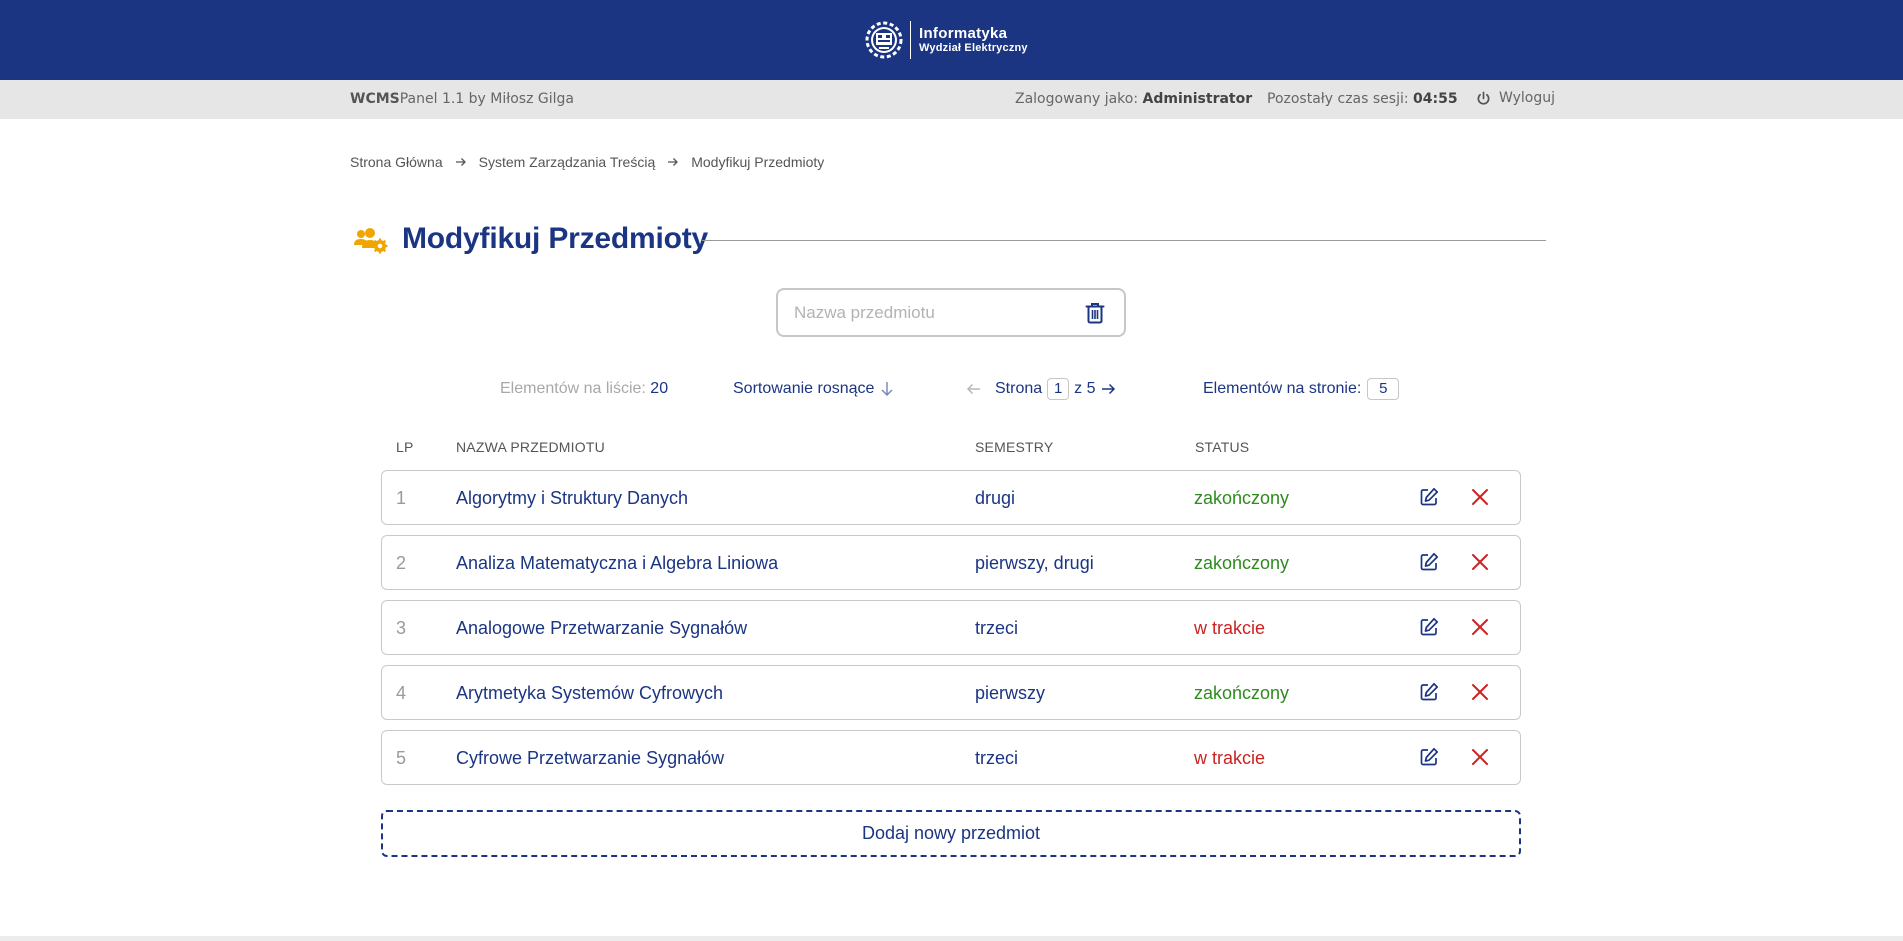 This screenshot has height=941, width=1903. I want to click on search-input, so click(929, 313).